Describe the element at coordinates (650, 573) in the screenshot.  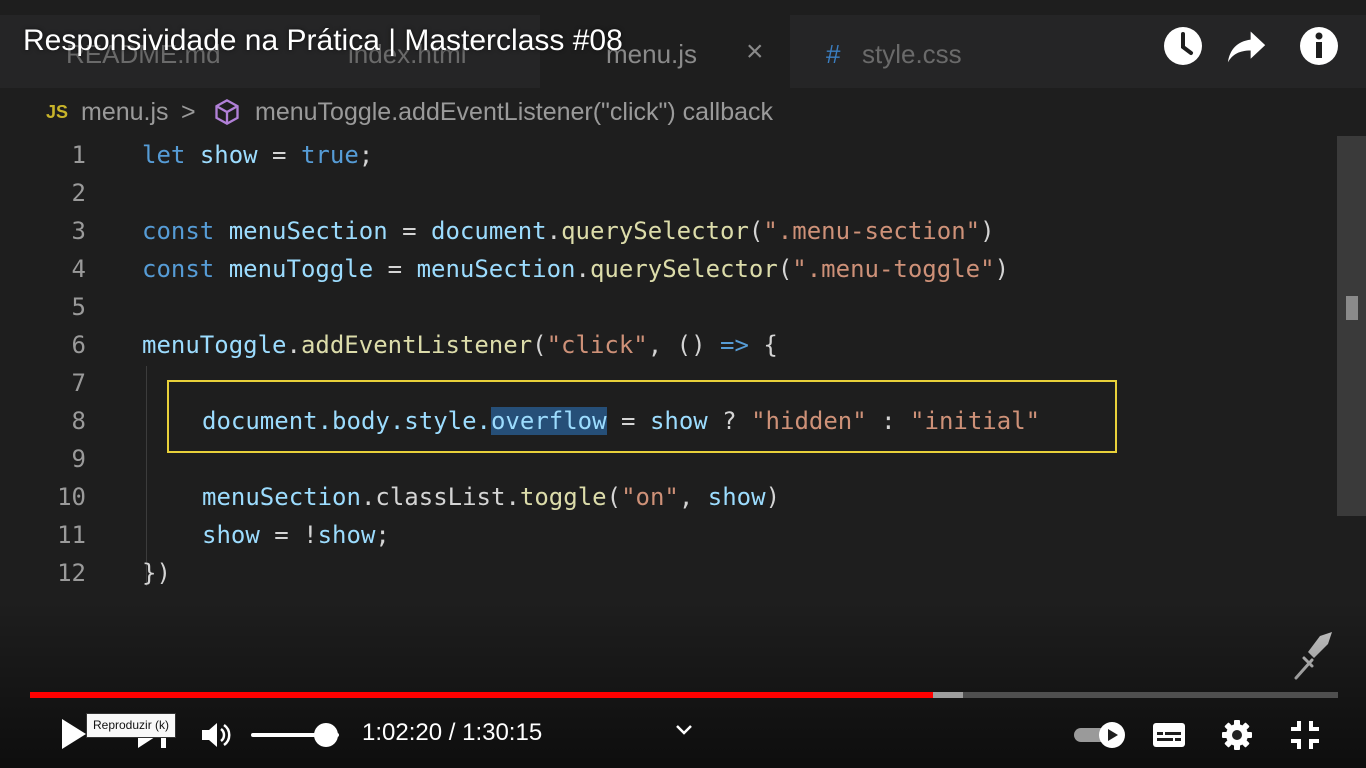
I see `code-line: 12 })` at that location.